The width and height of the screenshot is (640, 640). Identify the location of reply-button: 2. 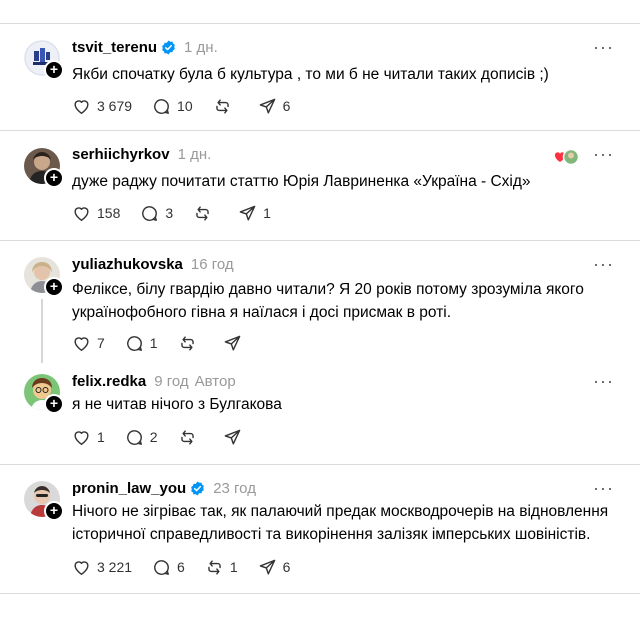
(141, 437).